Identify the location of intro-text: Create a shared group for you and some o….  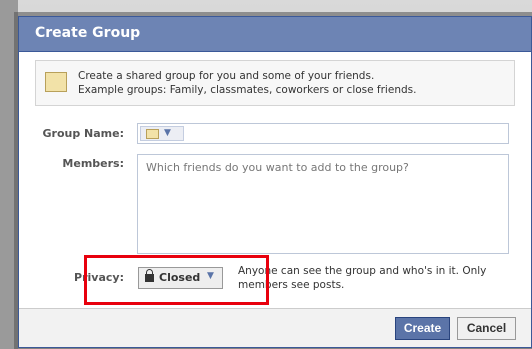
(247, 83).